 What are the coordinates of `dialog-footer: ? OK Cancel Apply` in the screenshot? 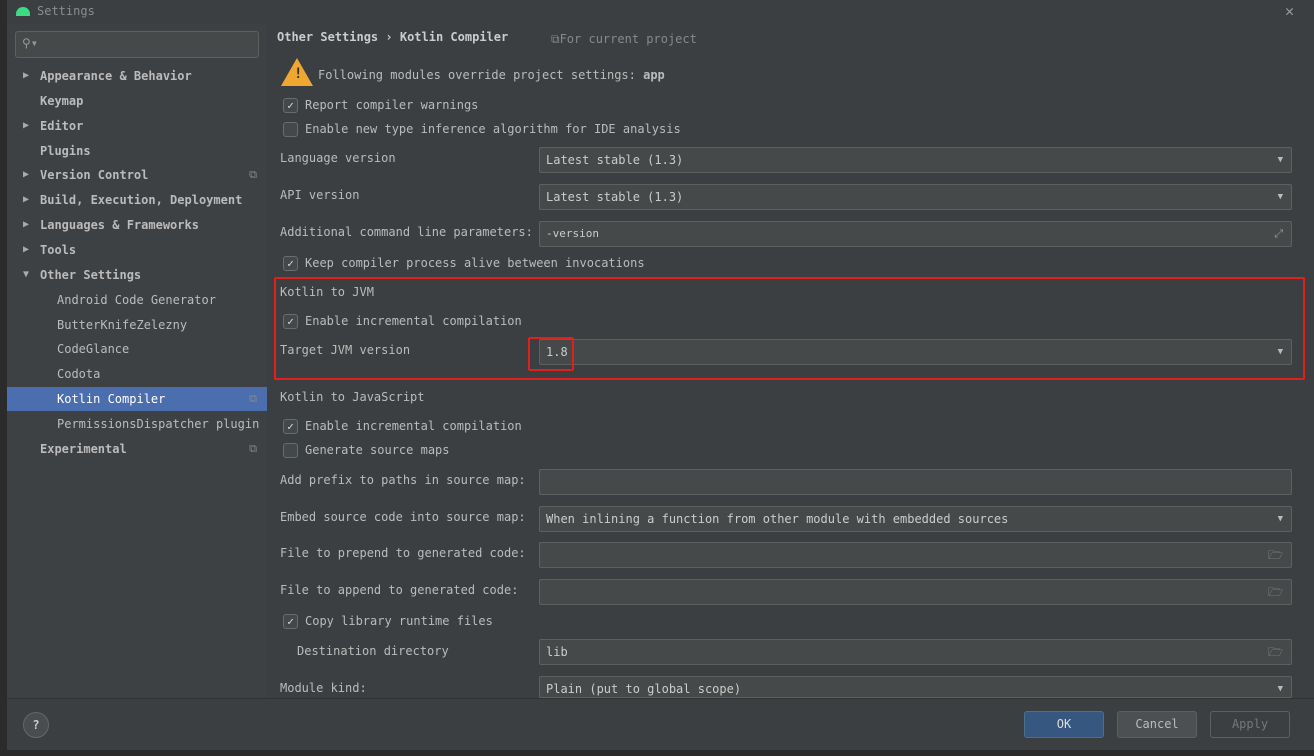 It's located at (660, 724).